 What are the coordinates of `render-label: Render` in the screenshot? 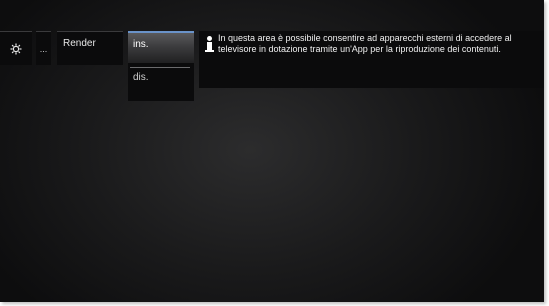 It's located at (79, 43).